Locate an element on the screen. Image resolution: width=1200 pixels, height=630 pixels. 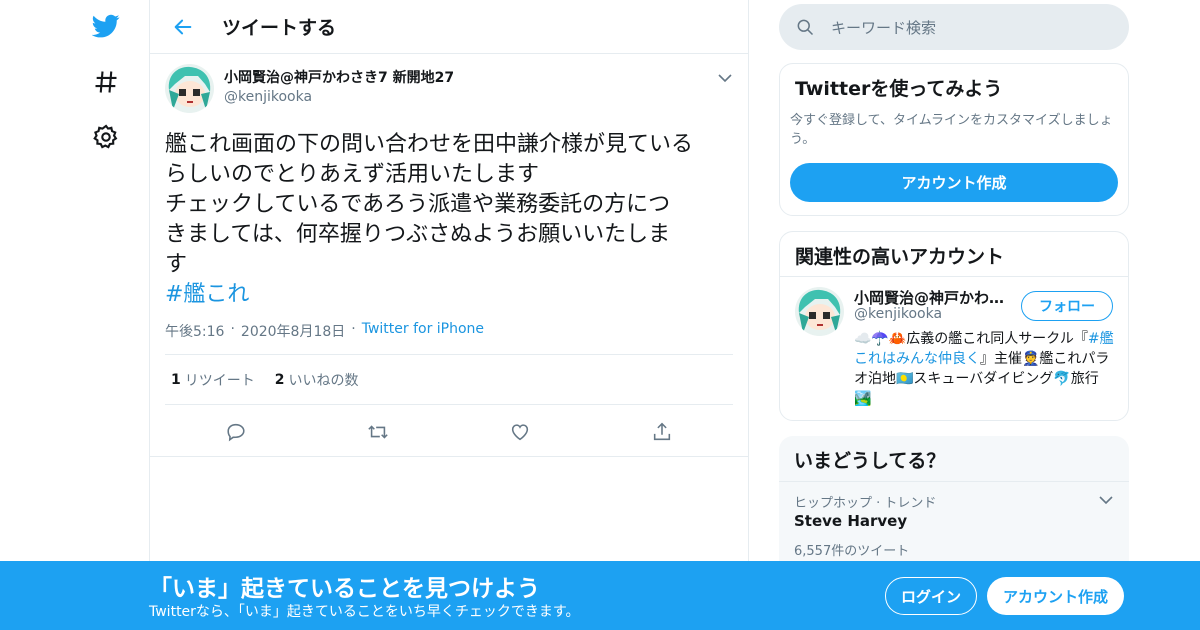
likes-count: 2 is located at coordinates (280, 380).